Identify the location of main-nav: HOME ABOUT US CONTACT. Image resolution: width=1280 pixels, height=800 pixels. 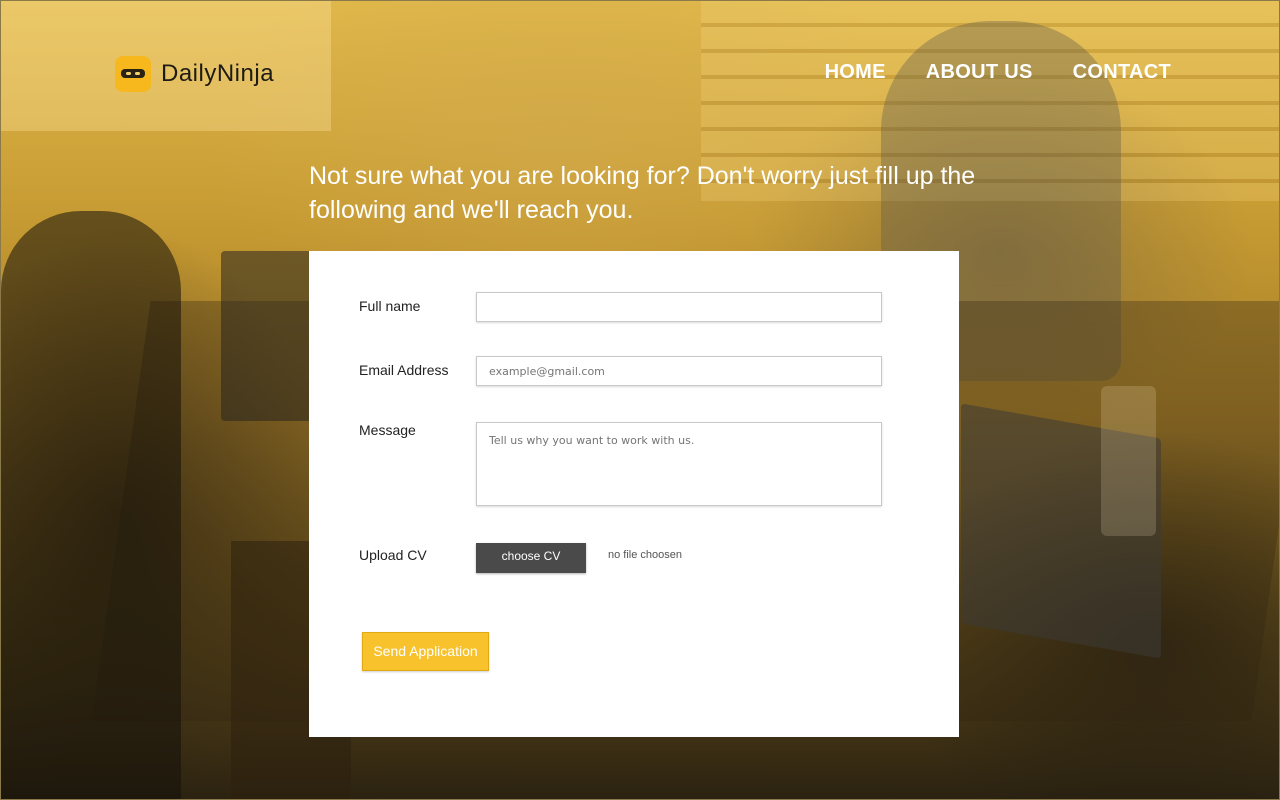
(998, 72).